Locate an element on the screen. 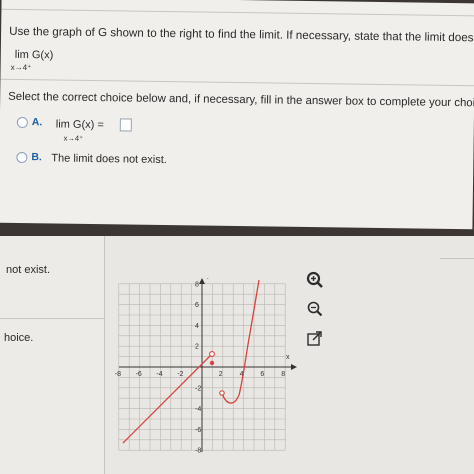 This screenshot has height=474, width=474. zoom-out-icon is located at coordinates (315, 309).